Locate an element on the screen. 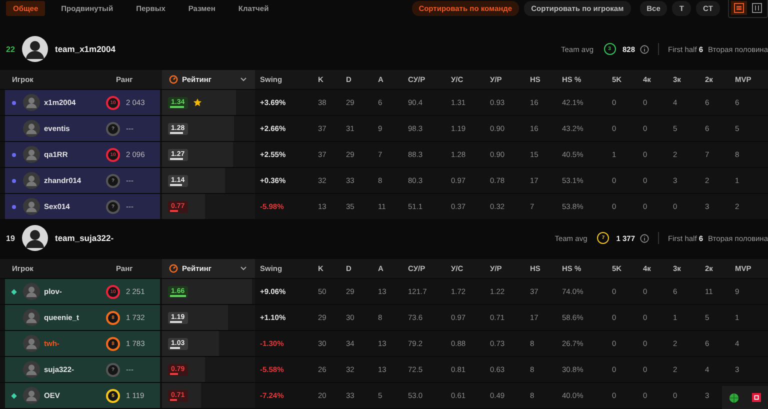  globe-icon is located at coordinates (733, 397).